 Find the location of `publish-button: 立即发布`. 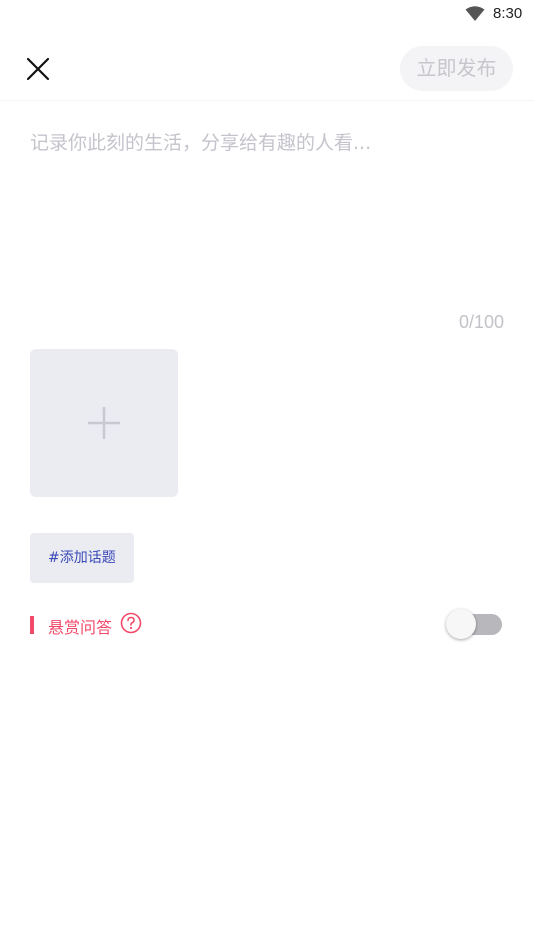

publish-button: 立即发布 is located at coordinates (456, 68).